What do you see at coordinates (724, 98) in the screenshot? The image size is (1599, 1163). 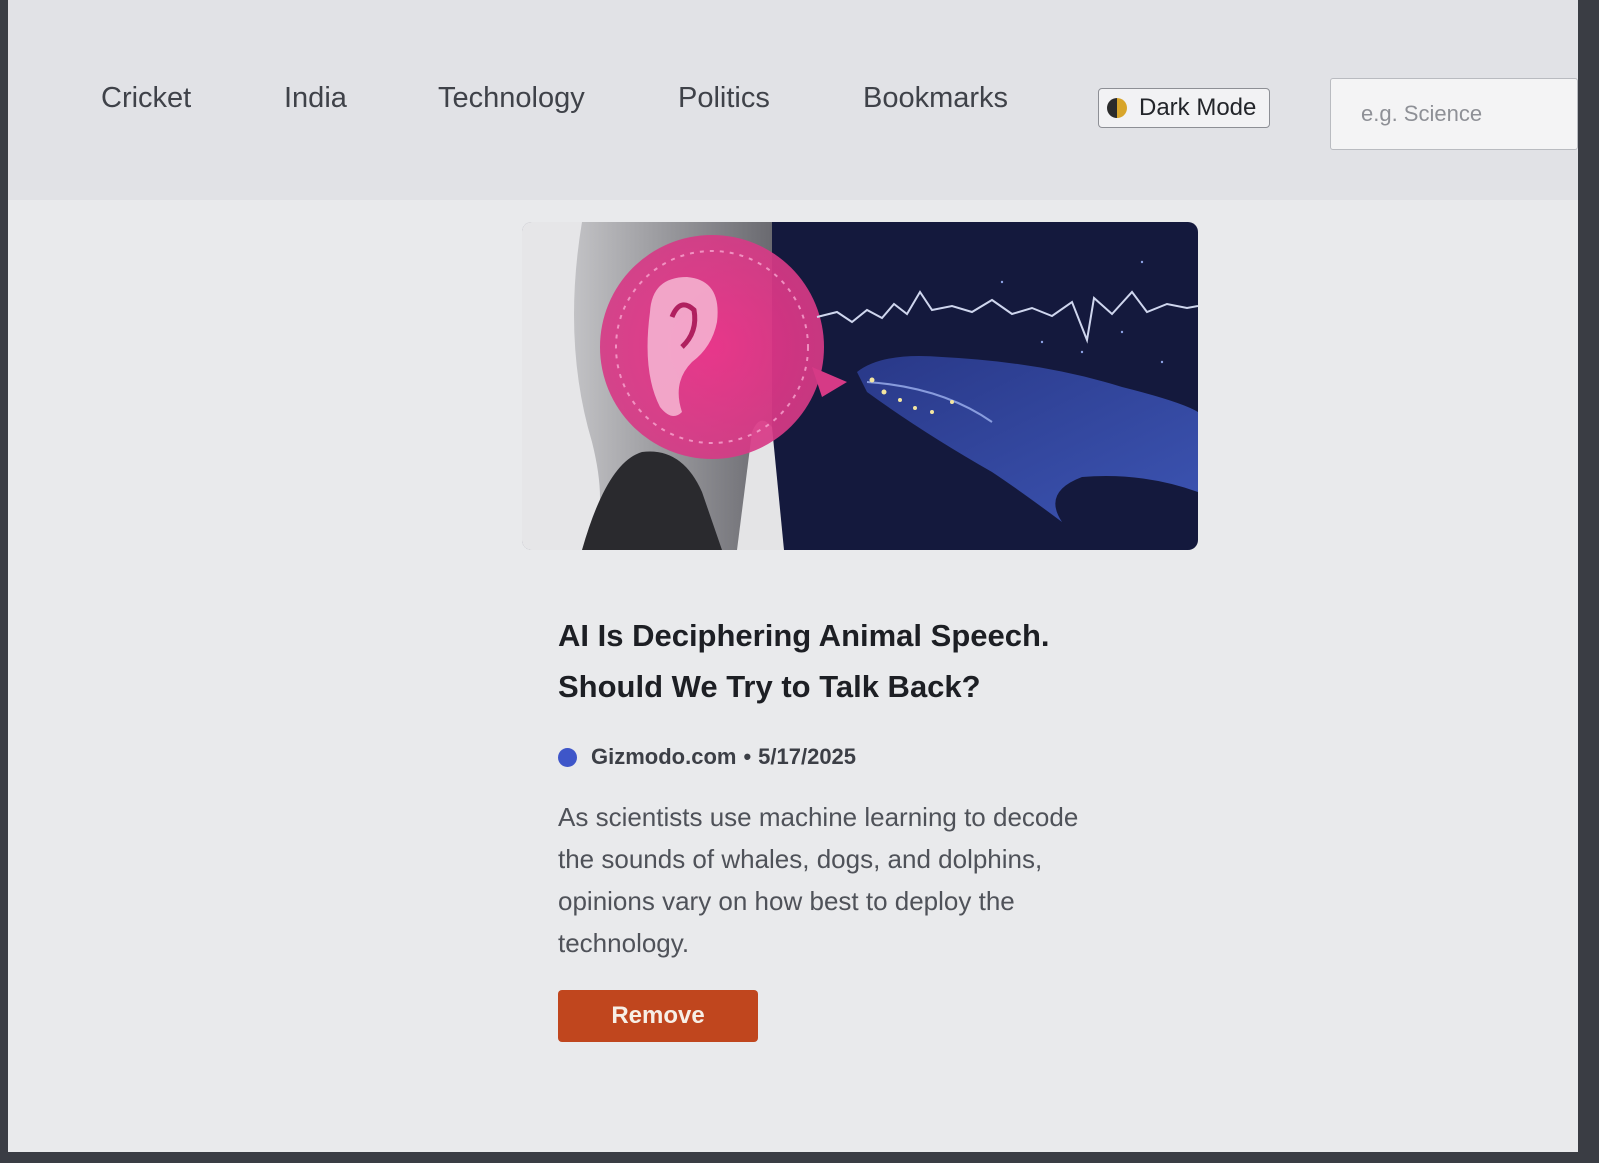 I see `nav-link-politics: Politics` at bounding box center [724, 98].